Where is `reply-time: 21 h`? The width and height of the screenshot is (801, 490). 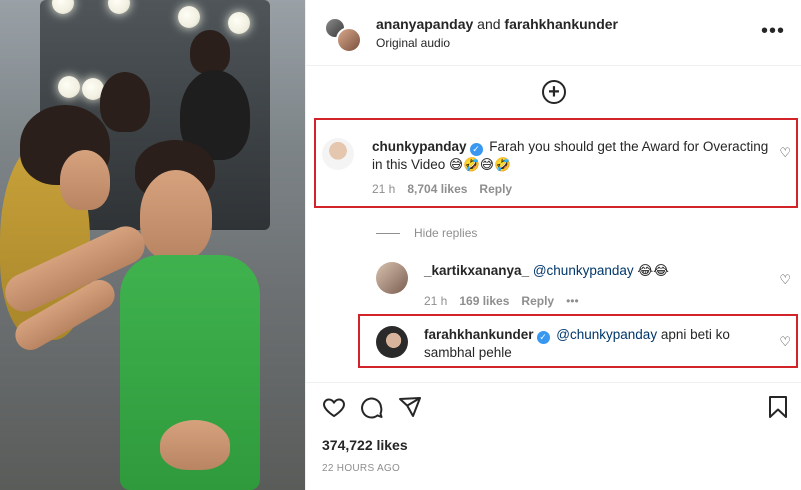
reply-time: 21 h is located at coordinates (435, 301).